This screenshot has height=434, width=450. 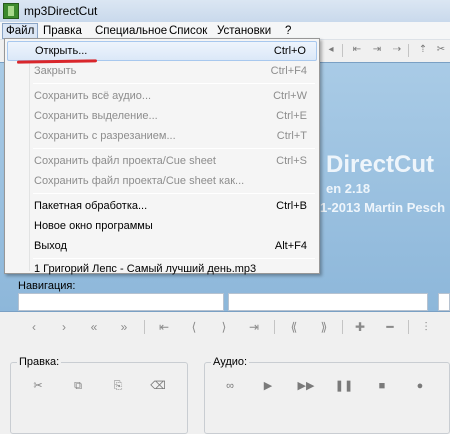 I want to click on split-icon: ⫶, so click(x=426, y=327).